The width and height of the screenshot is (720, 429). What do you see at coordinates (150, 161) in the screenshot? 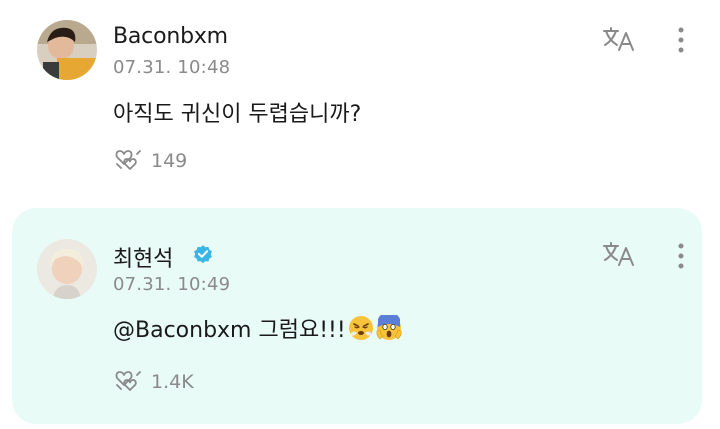
I see `like-button: 149` at bounding box center [150, 161].